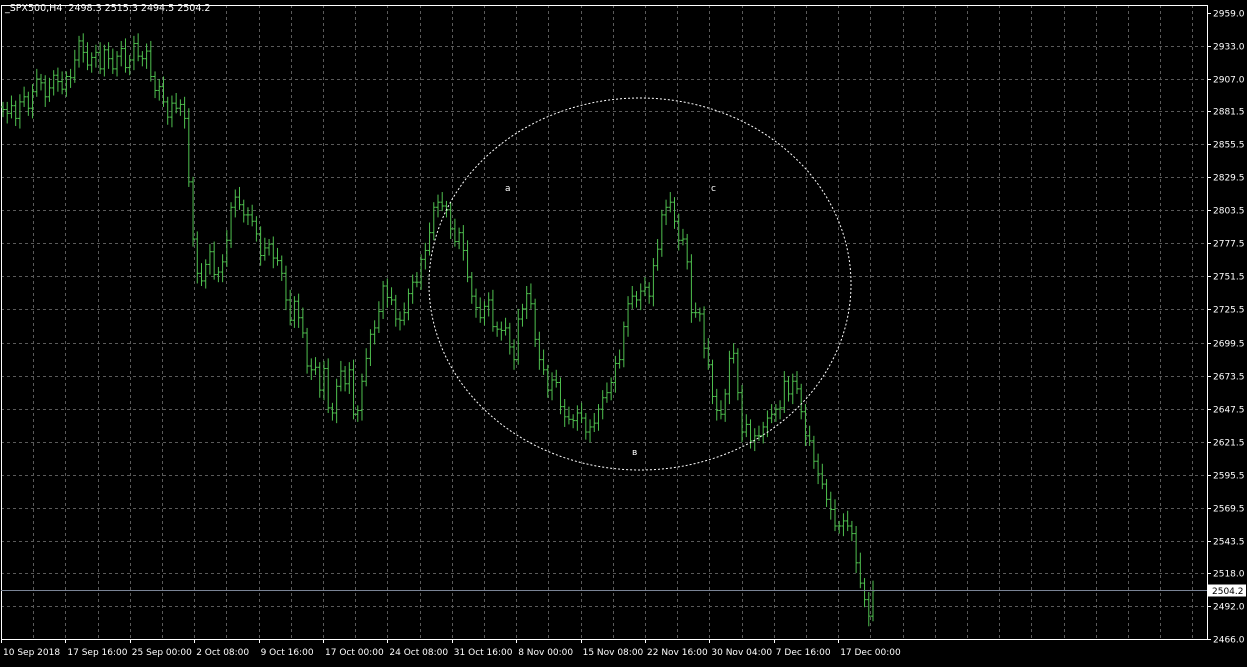 The image size is (1247, 667). Describe the element at coordinates (1229, 81) in the screenshot. I see `y-tick-label: 2907.0` at that location.